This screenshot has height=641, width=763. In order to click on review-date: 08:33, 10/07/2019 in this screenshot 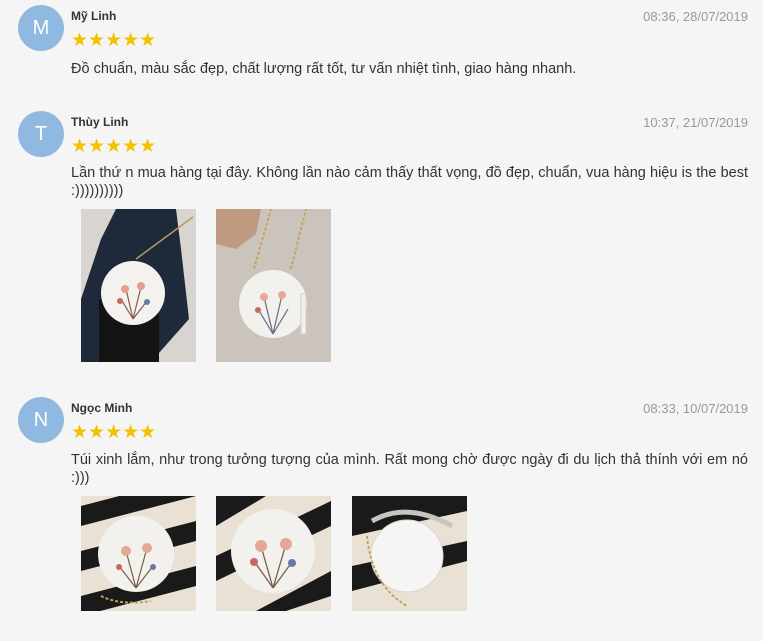, I will do `click(695, 408)`.